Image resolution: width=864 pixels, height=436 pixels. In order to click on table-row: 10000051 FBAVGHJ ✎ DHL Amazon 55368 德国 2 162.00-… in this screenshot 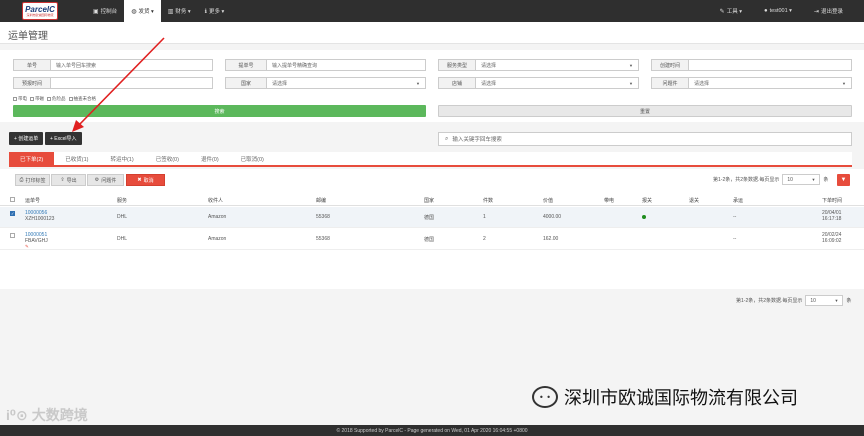, I will do `click(432, 239)`.